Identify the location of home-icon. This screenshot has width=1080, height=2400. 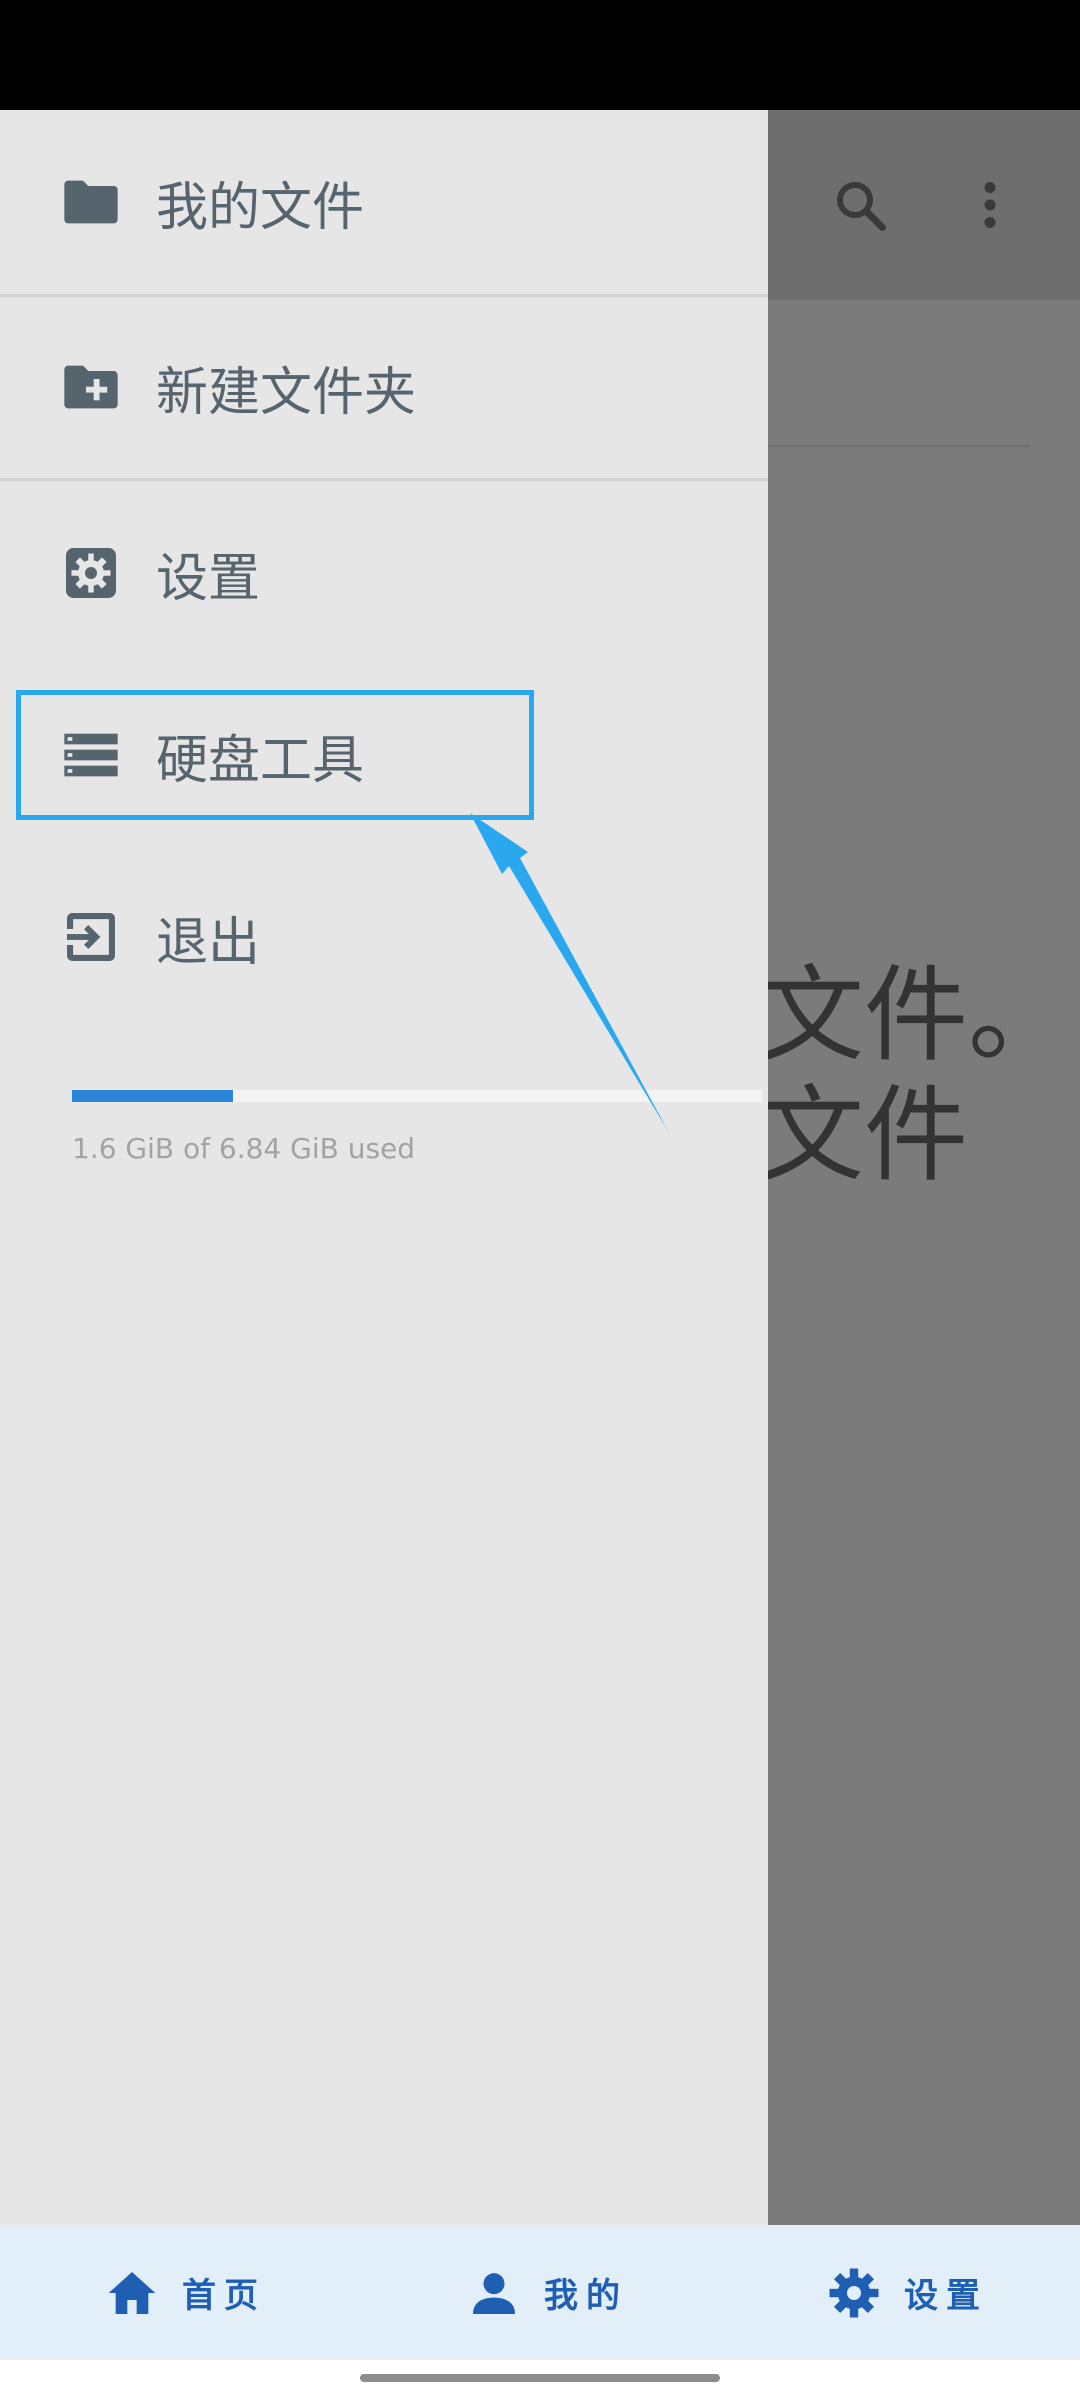
(132, 2293).